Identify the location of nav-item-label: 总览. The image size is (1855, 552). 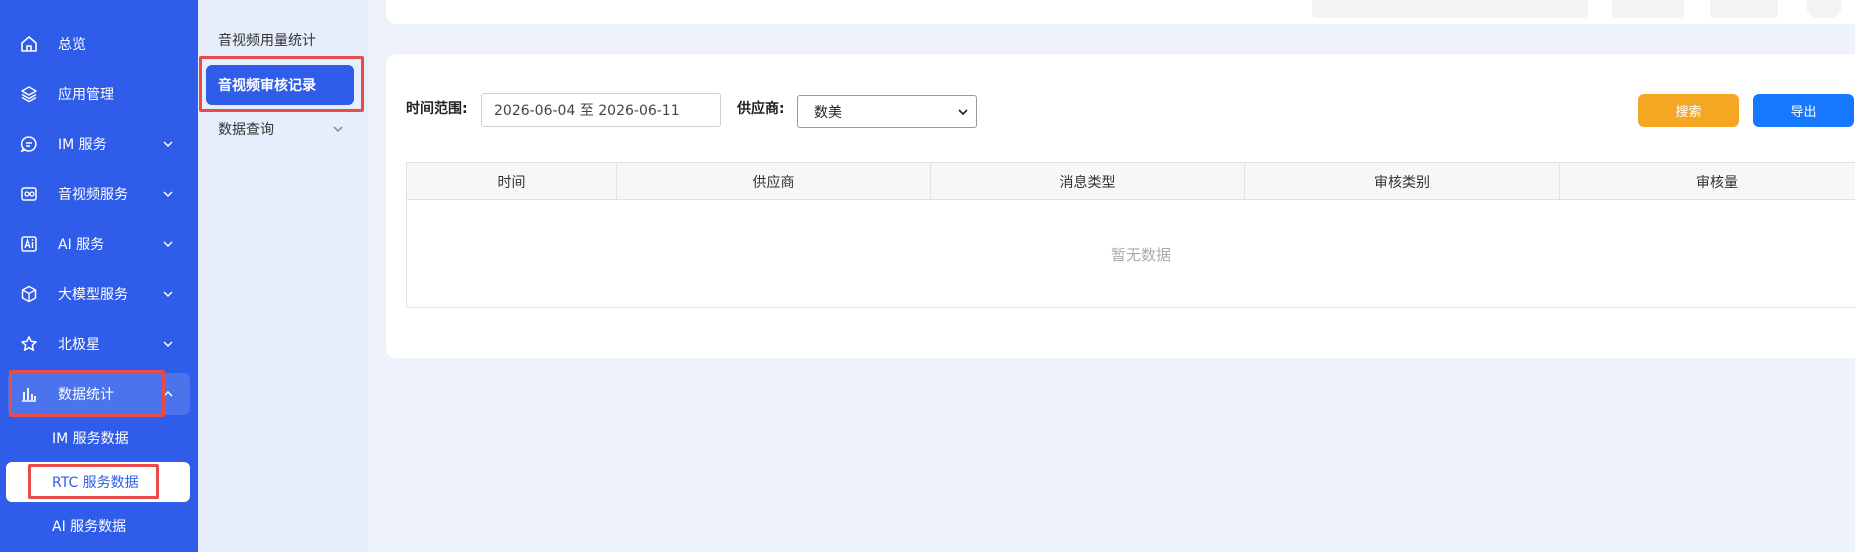
(72, 45).